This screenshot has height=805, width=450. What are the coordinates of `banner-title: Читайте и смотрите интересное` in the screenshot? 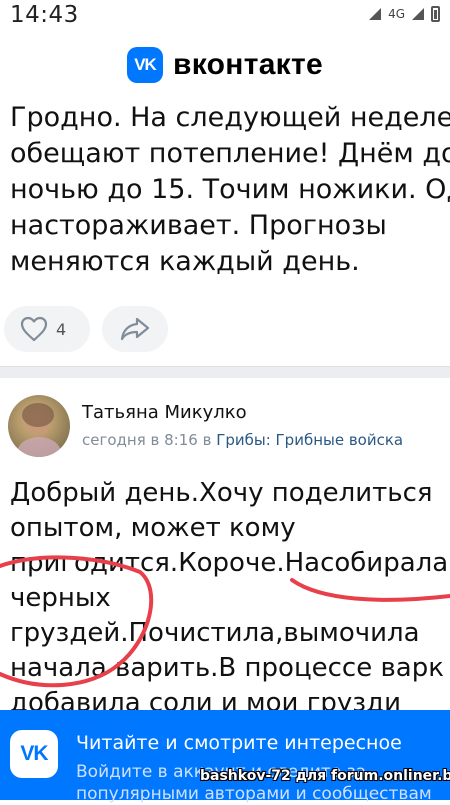 It's located at (239, 743).